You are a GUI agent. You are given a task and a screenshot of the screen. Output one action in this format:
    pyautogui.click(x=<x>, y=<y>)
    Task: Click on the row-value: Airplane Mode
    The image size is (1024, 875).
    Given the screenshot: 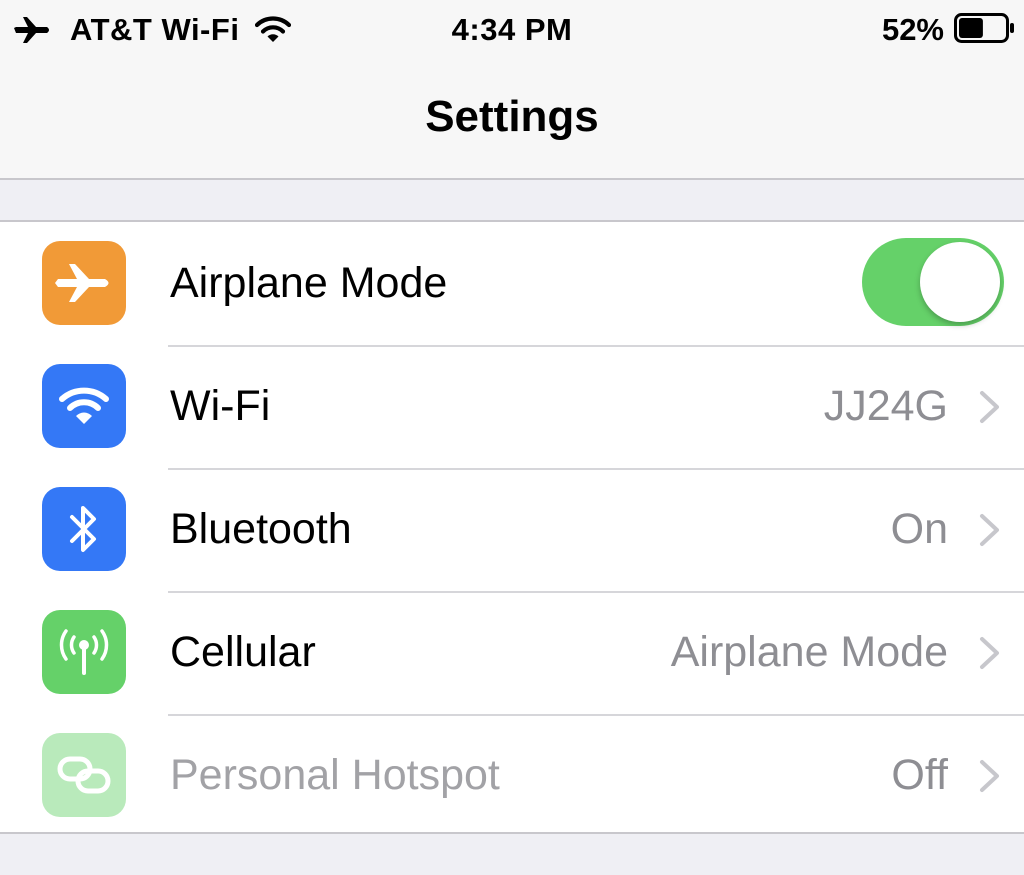 What is the action you would take?
    pyautogui.click(x=809, y=652)
    